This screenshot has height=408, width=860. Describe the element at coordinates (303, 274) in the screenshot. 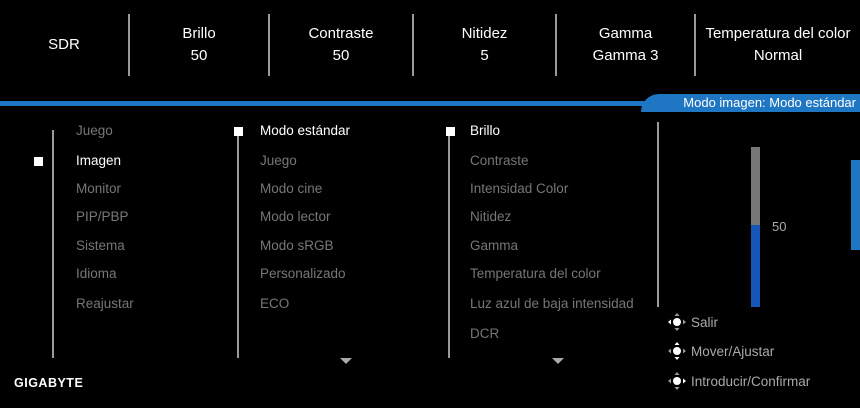

I see `picture-mode-custom: Personalizado` at that location.